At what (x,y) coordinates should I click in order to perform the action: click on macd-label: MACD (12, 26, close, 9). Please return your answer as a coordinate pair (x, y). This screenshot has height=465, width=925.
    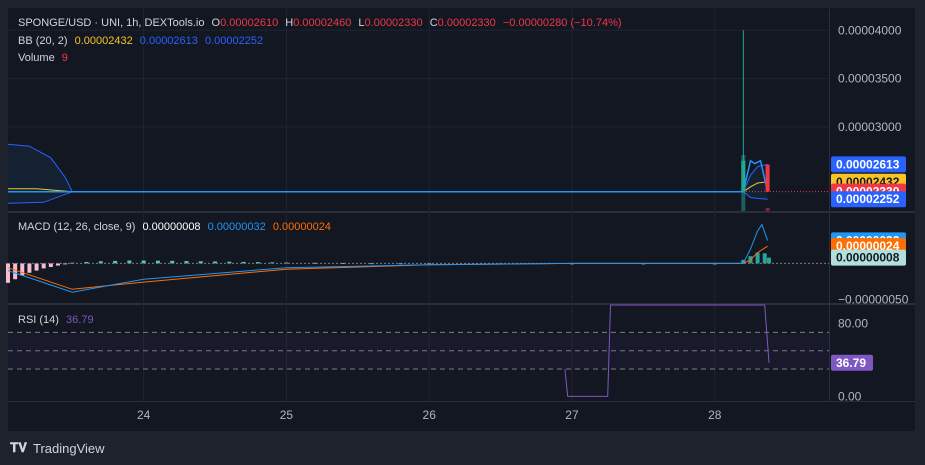
    Looking at the image, I should click on (77, 227).